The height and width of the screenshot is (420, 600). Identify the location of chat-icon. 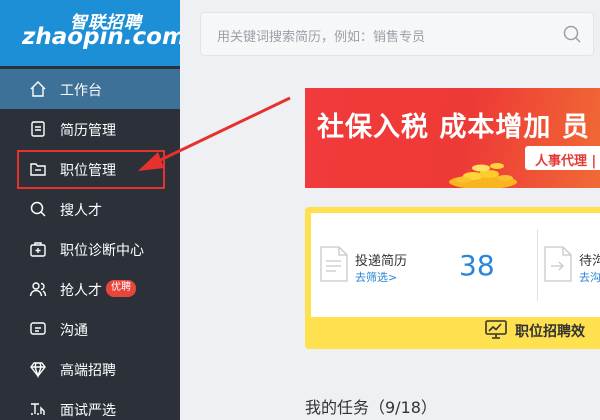
(38, 329).